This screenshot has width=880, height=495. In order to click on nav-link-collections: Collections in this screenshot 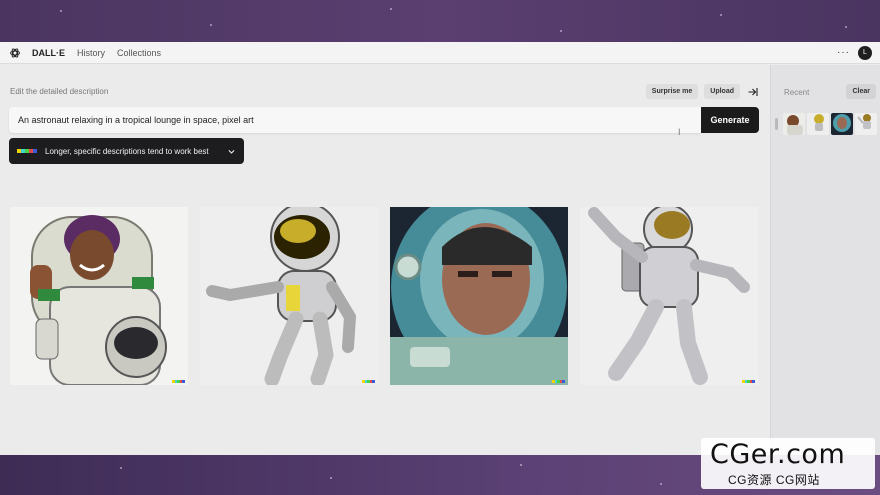, I will do `click(139, 53)`.